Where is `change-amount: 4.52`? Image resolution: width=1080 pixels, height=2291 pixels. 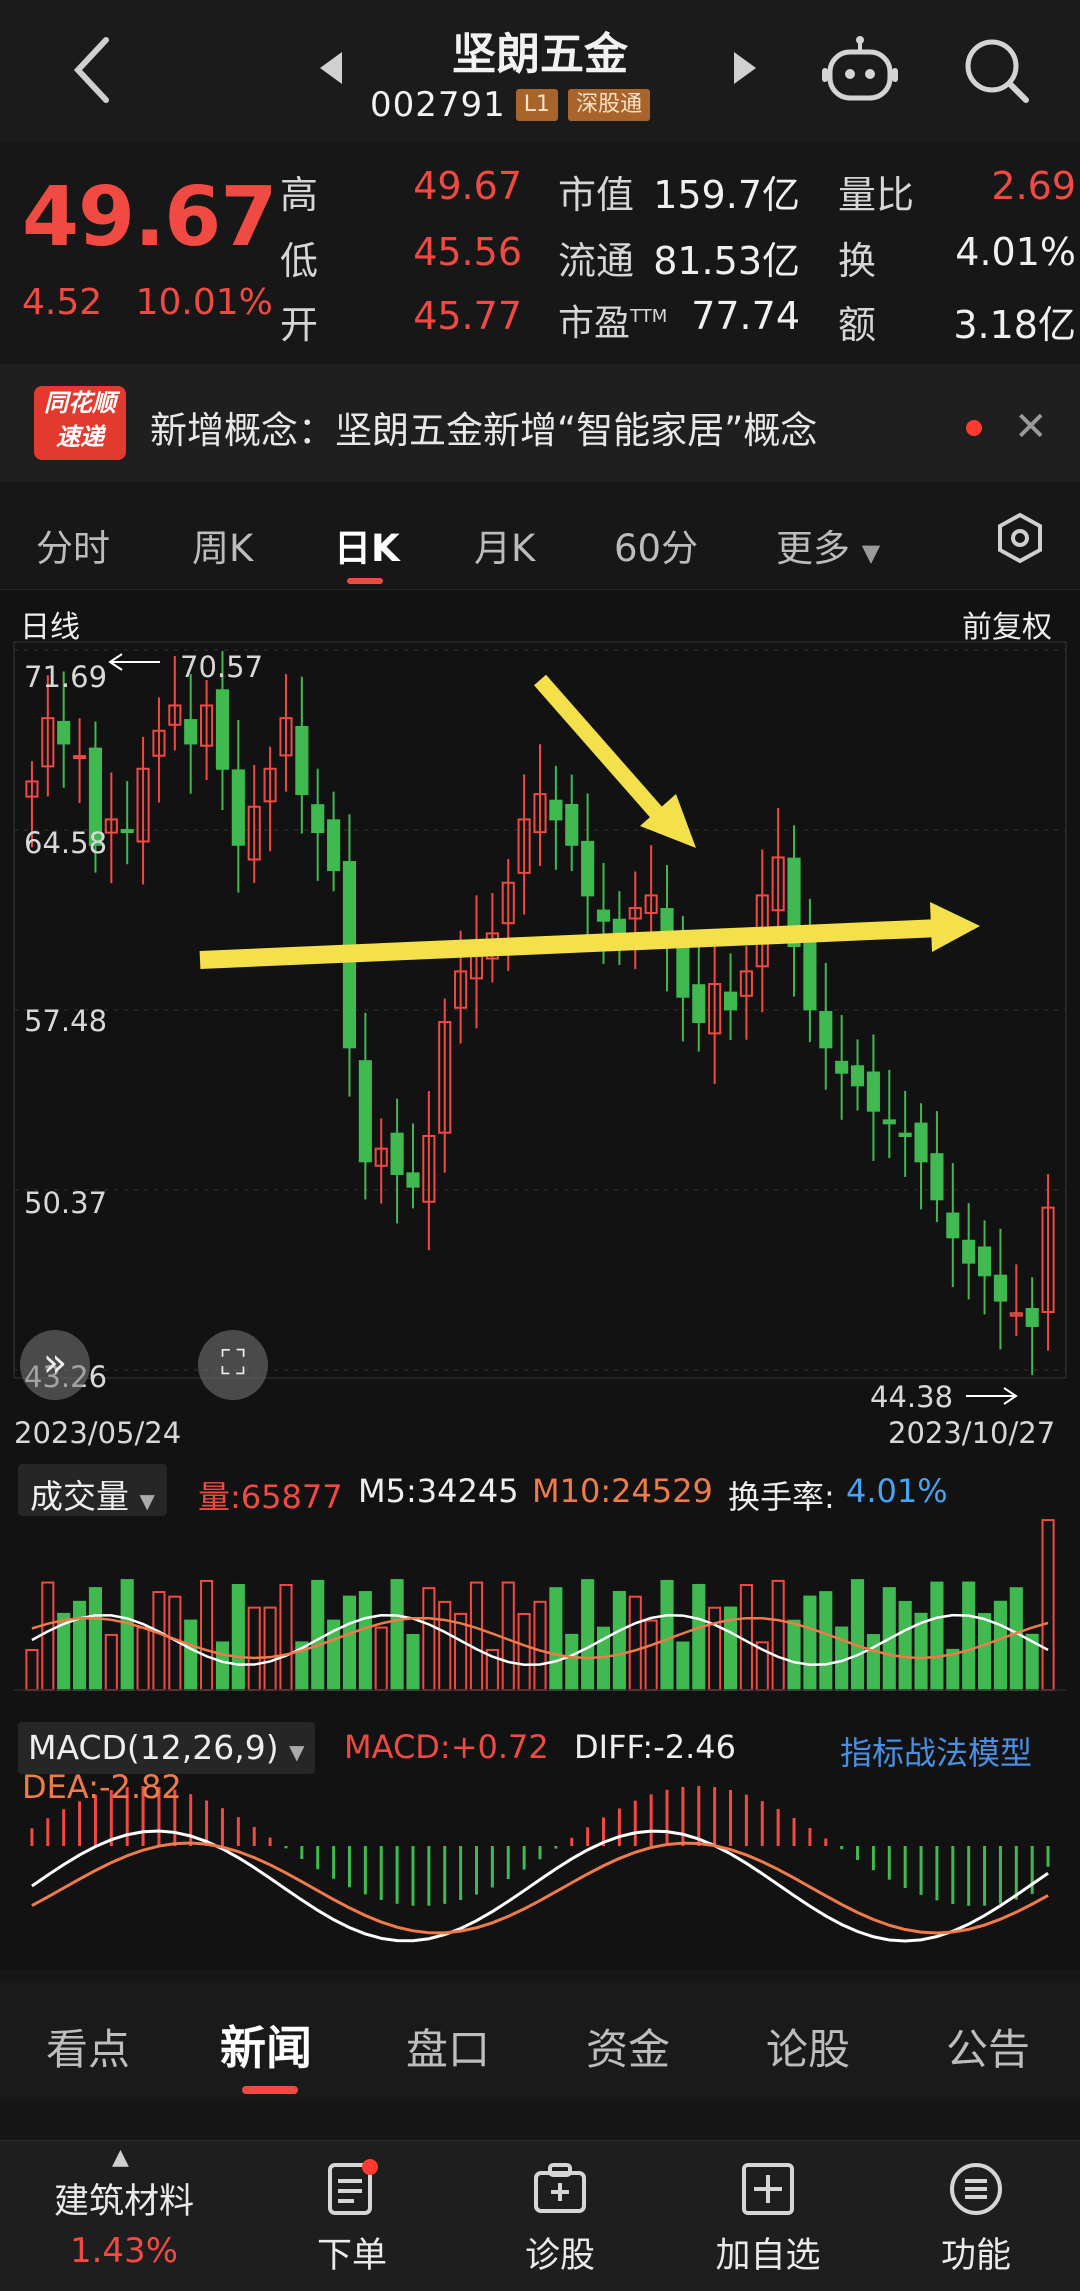 change-amount: 4.52 is located at coordinates (62, 302).